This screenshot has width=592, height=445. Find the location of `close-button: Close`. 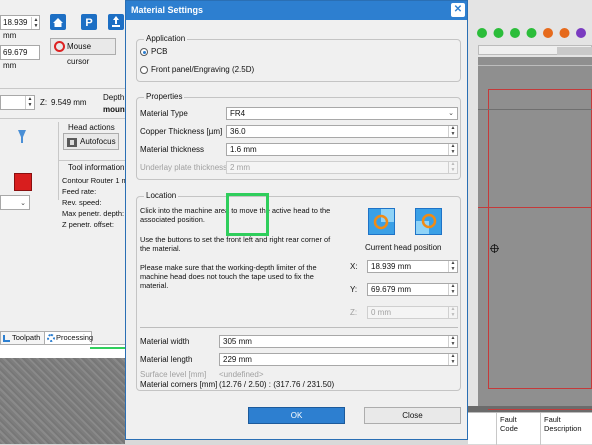

close-button: Close is located at coordinates (412, 415).